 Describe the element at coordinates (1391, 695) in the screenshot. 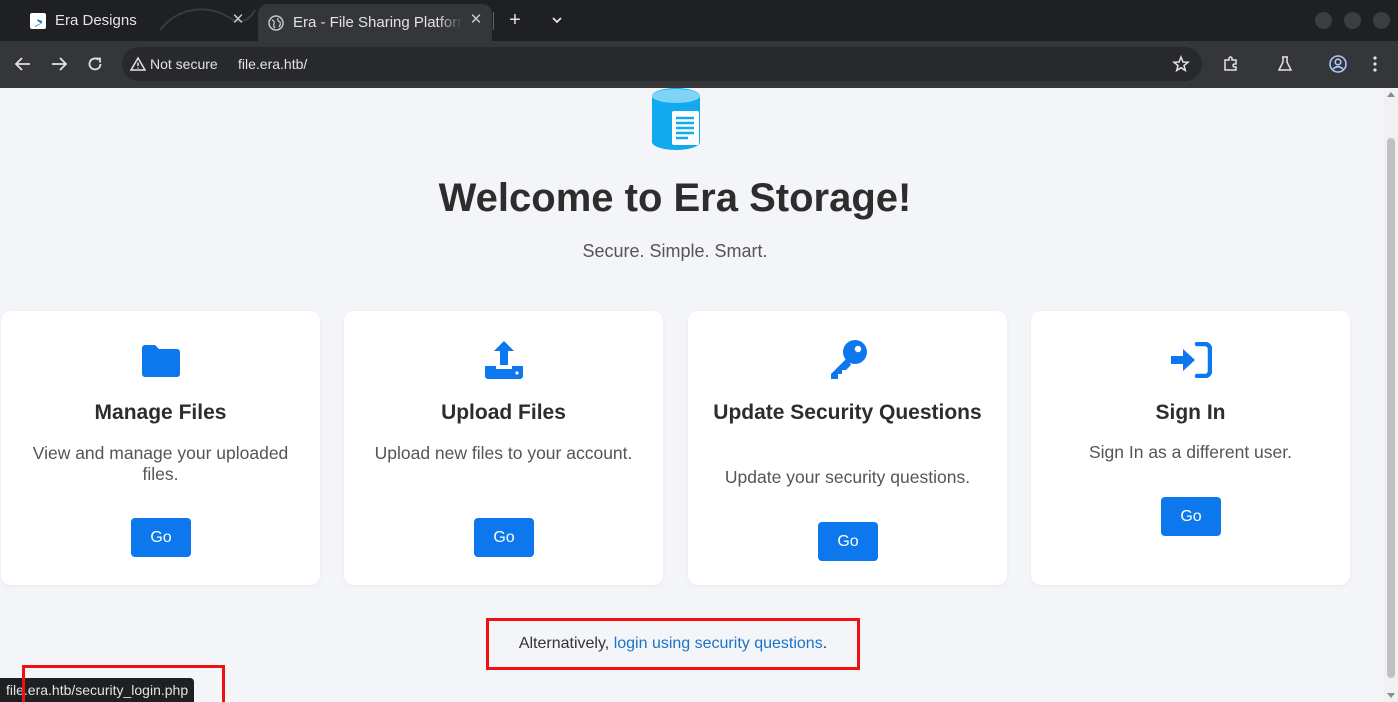

I see `scroll-down-arrow-icon` at that location.